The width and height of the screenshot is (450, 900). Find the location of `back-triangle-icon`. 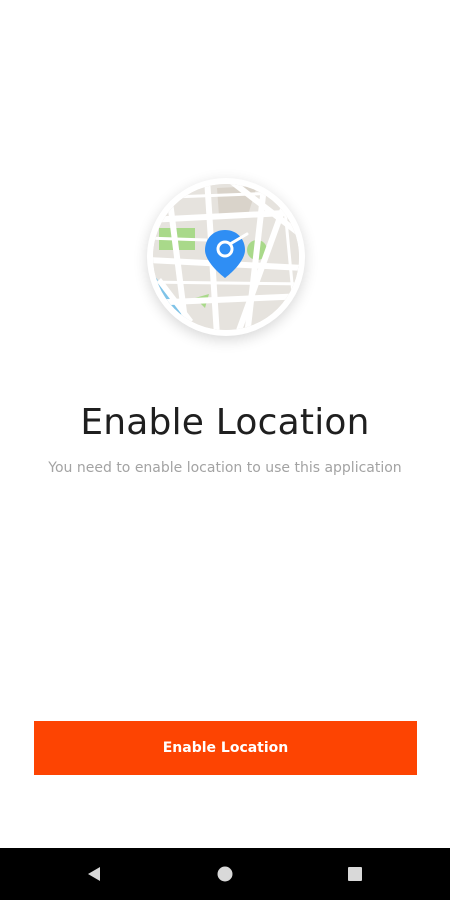

back-triangle-icon is located at coordinates (94, 874).